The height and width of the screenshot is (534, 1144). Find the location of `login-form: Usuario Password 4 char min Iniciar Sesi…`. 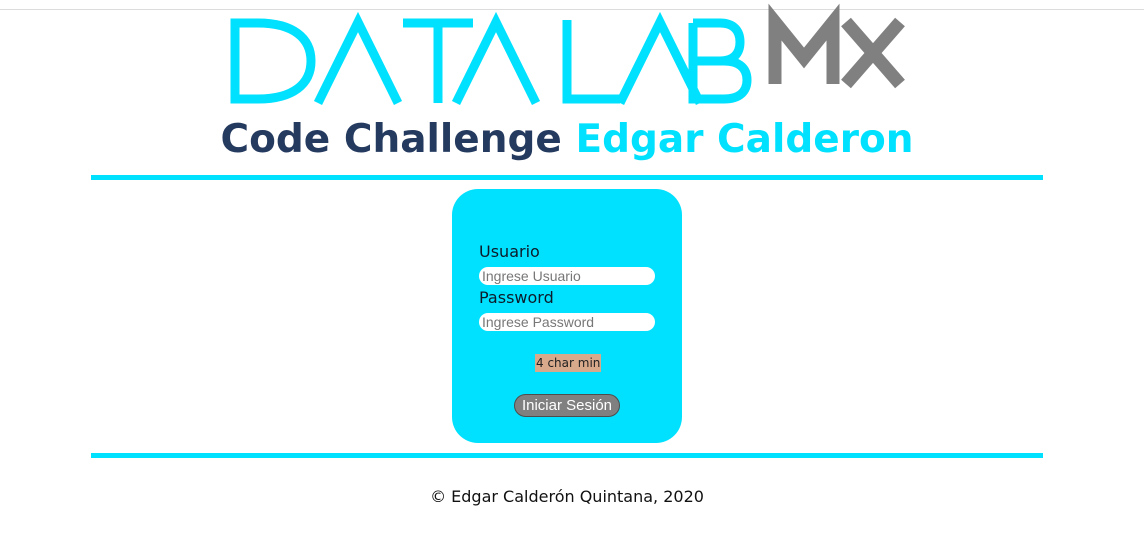

login-form: Usuario Password 4 char min Iniciar Sesi… is located at coordinates (567, 316).